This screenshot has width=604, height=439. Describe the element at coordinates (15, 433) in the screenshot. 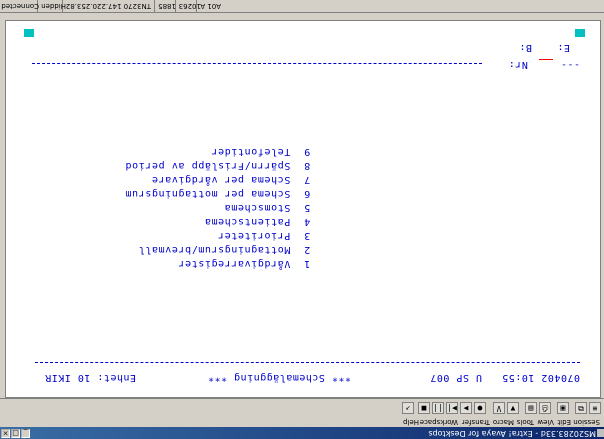

I see `maximize-button: □` at that location.